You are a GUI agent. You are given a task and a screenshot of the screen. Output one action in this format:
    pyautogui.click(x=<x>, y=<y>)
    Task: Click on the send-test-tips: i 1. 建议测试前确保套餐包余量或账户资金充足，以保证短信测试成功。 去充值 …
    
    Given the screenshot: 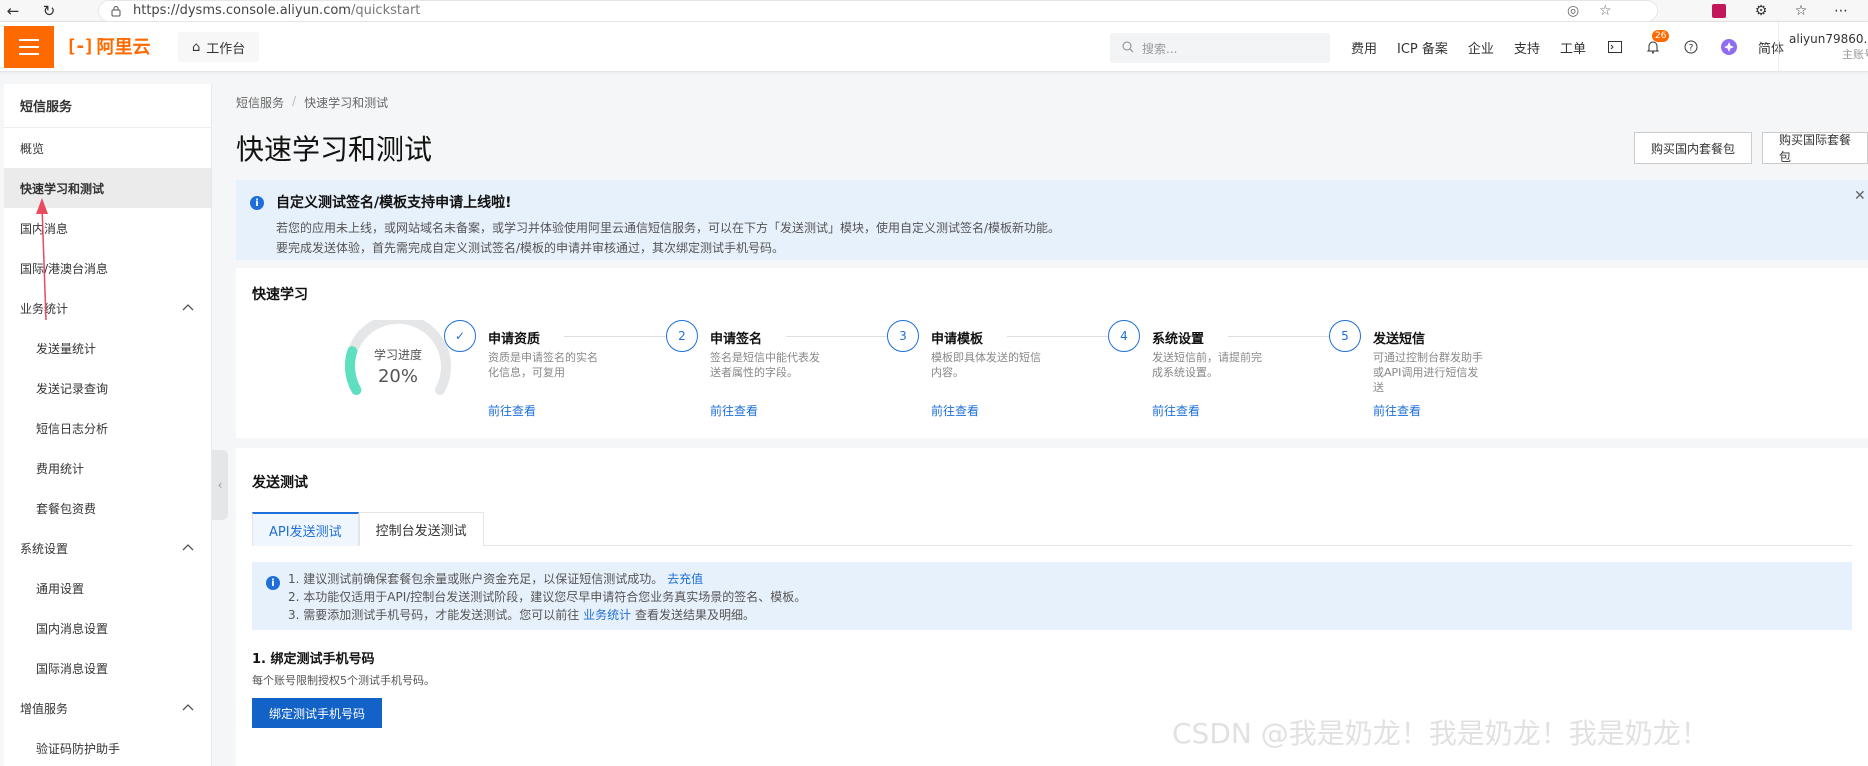 What is the action you would take?
    pyautogui.click(x=1052, y=596)
    